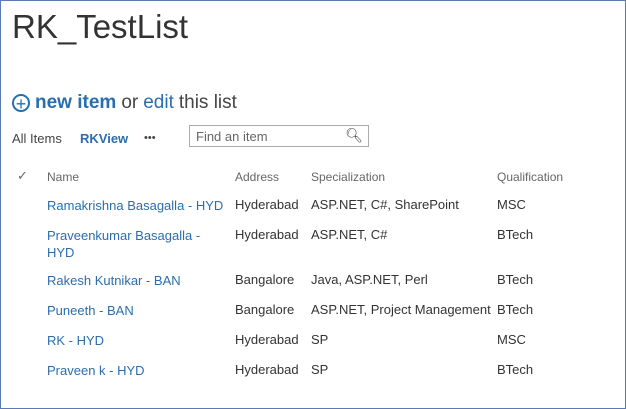  I want to click on this-list-text: this list, so click(207, 102).